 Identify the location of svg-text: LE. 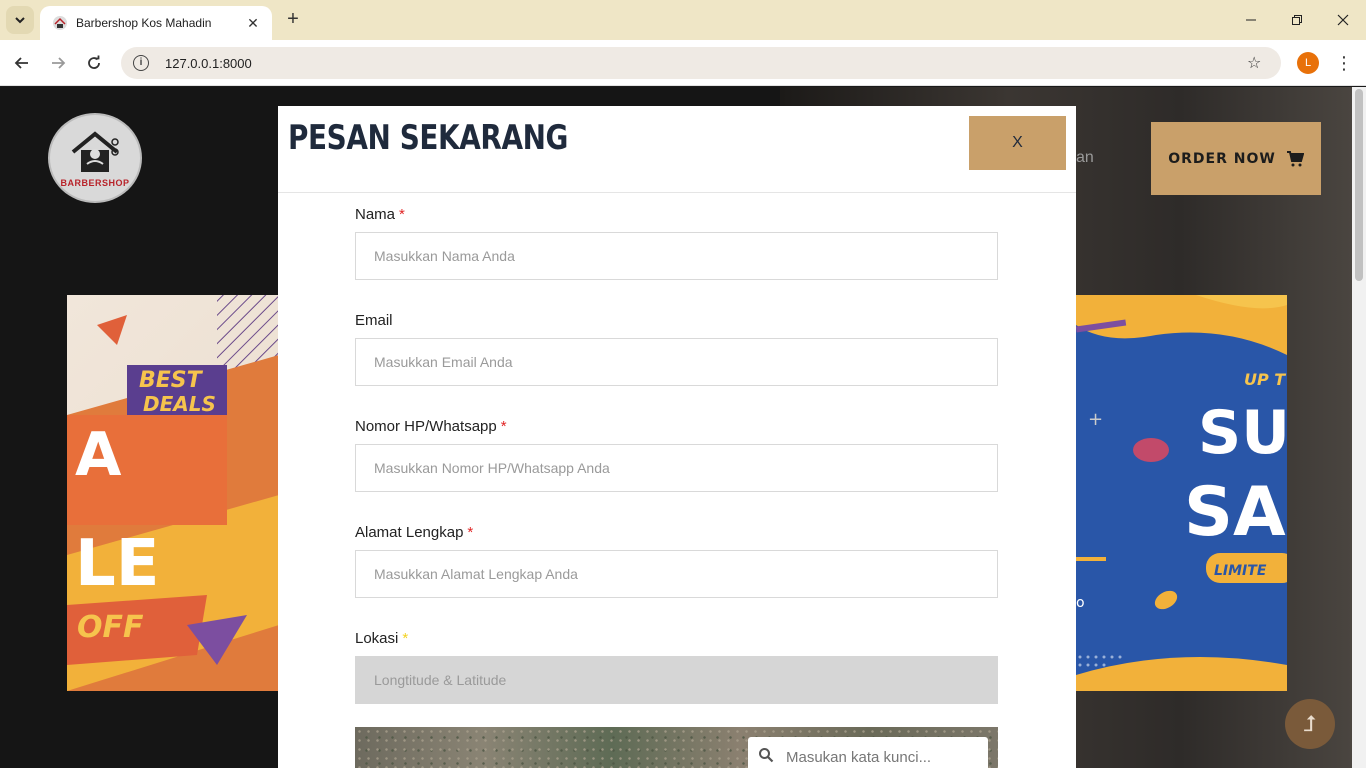
(117, 564).